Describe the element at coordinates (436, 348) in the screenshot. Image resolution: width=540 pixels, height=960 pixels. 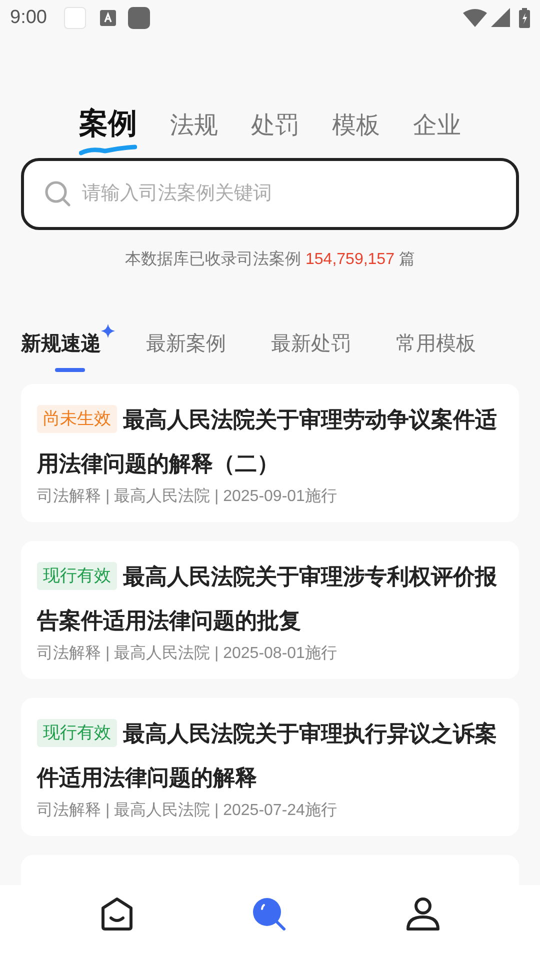
I see `section-tab: 常用模板` at that location.